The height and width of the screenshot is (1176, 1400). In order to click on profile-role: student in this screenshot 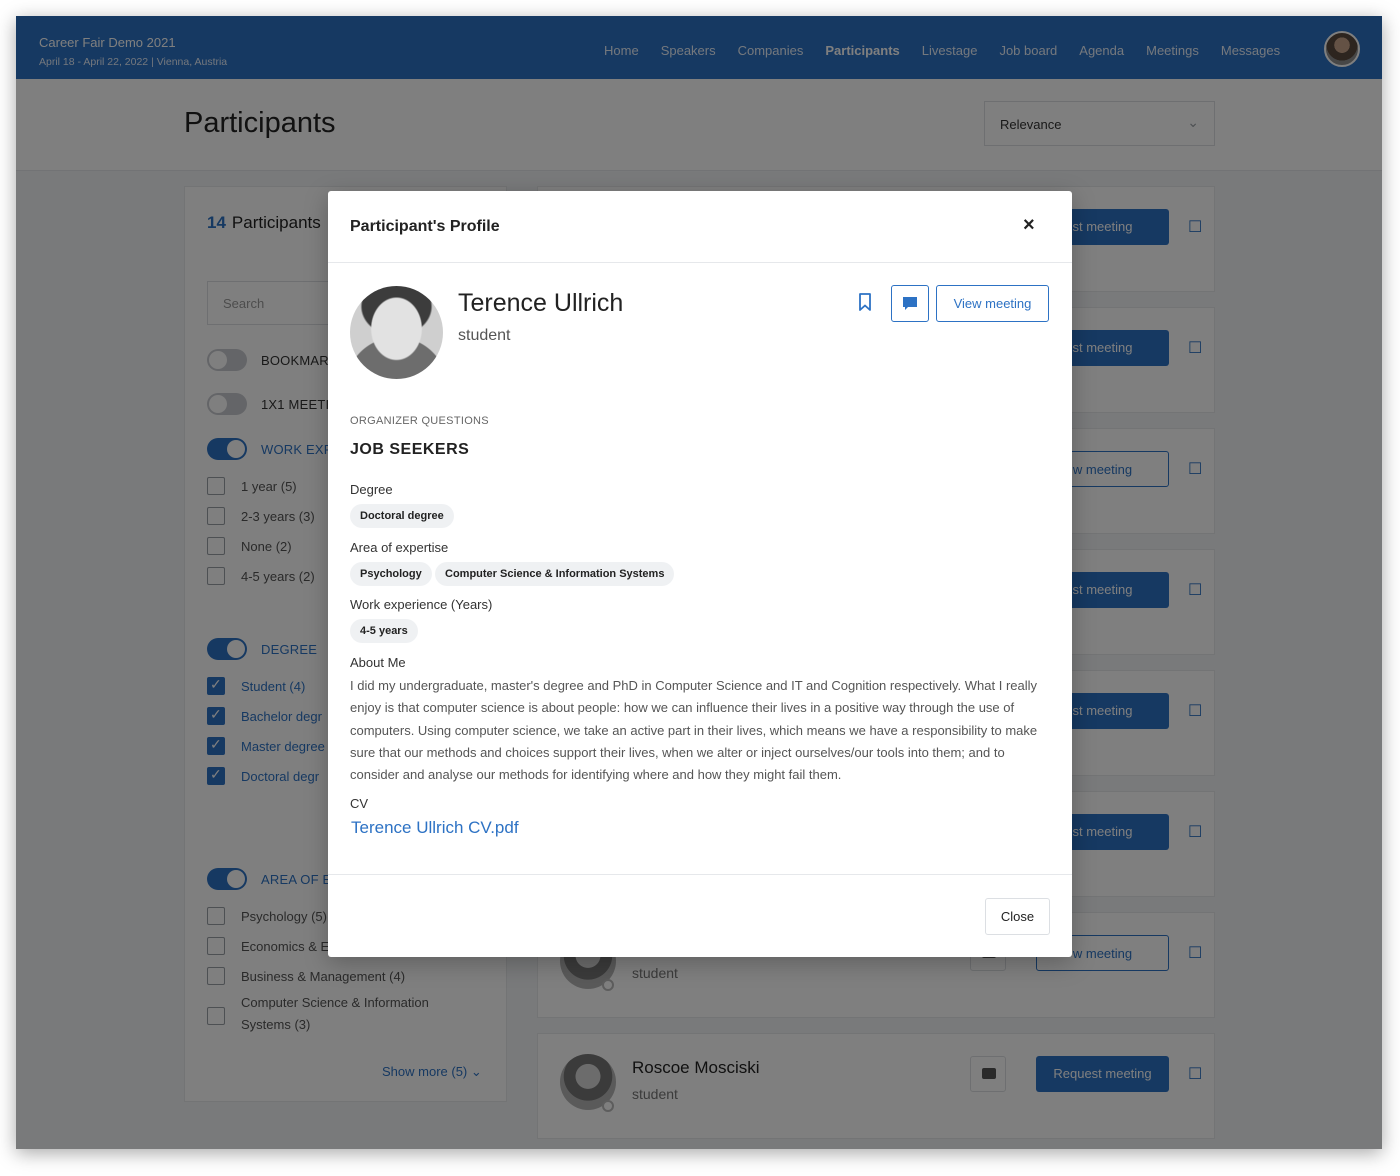, I will do `click(484, 335)`.